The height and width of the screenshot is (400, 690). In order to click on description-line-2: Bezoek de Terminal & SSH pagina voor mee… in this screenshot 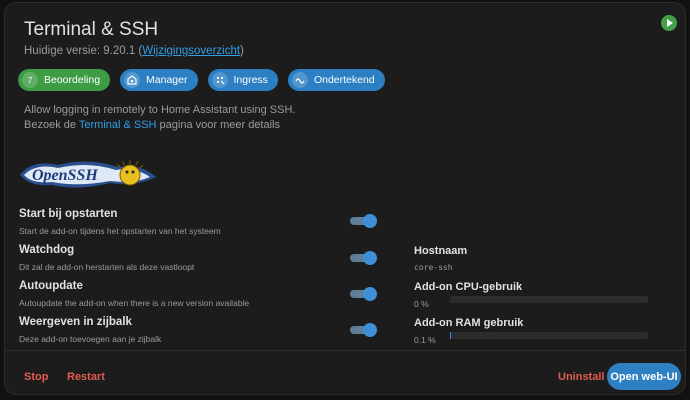, I will do `click(159, 125)`.